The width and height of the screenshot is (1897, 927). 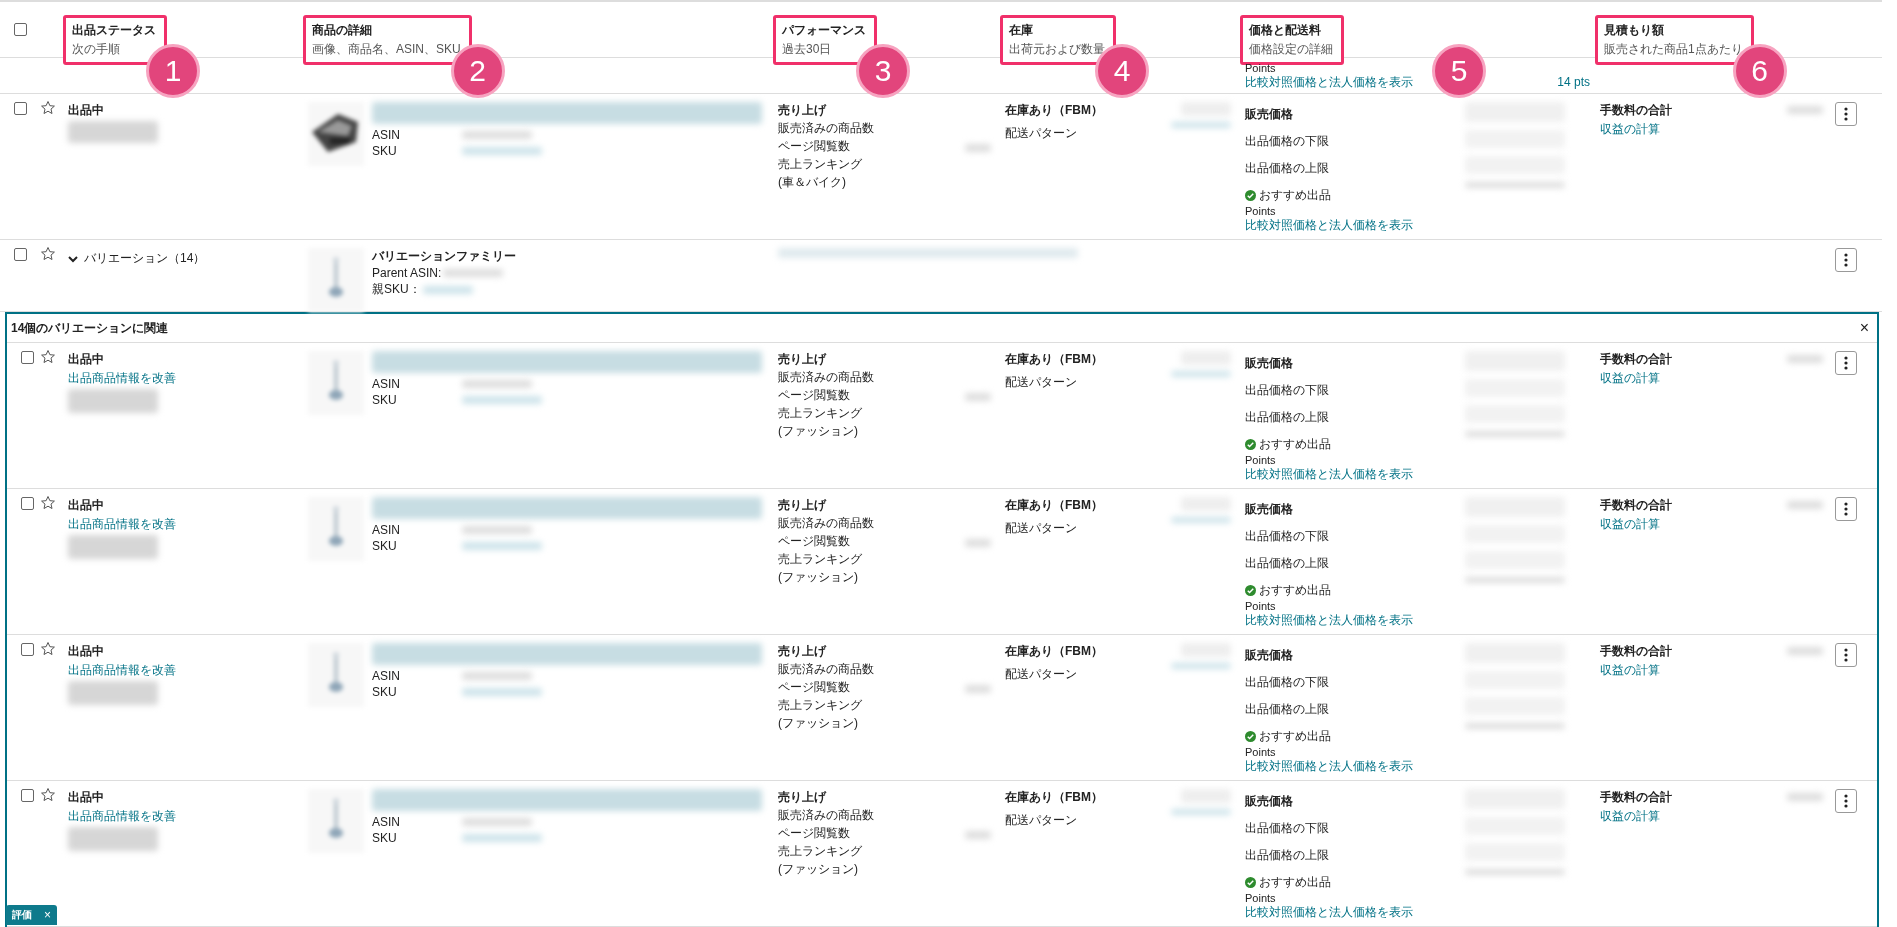 I want to click on chevron-icon, so click(x=73, y=258).